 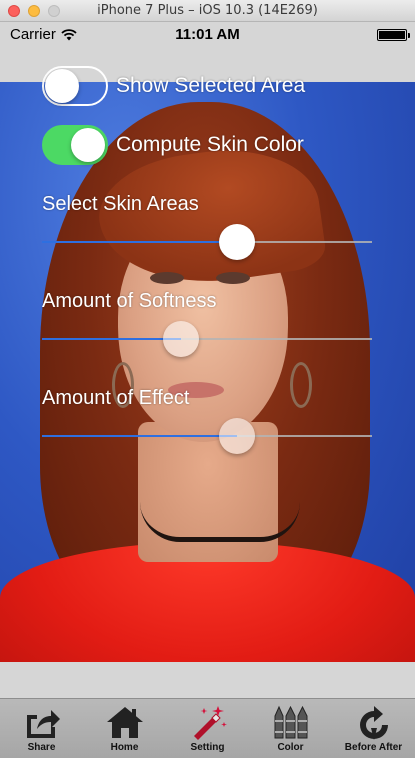 I want to click on tab-before-after-label: Before After, so click(x=373, y=747).